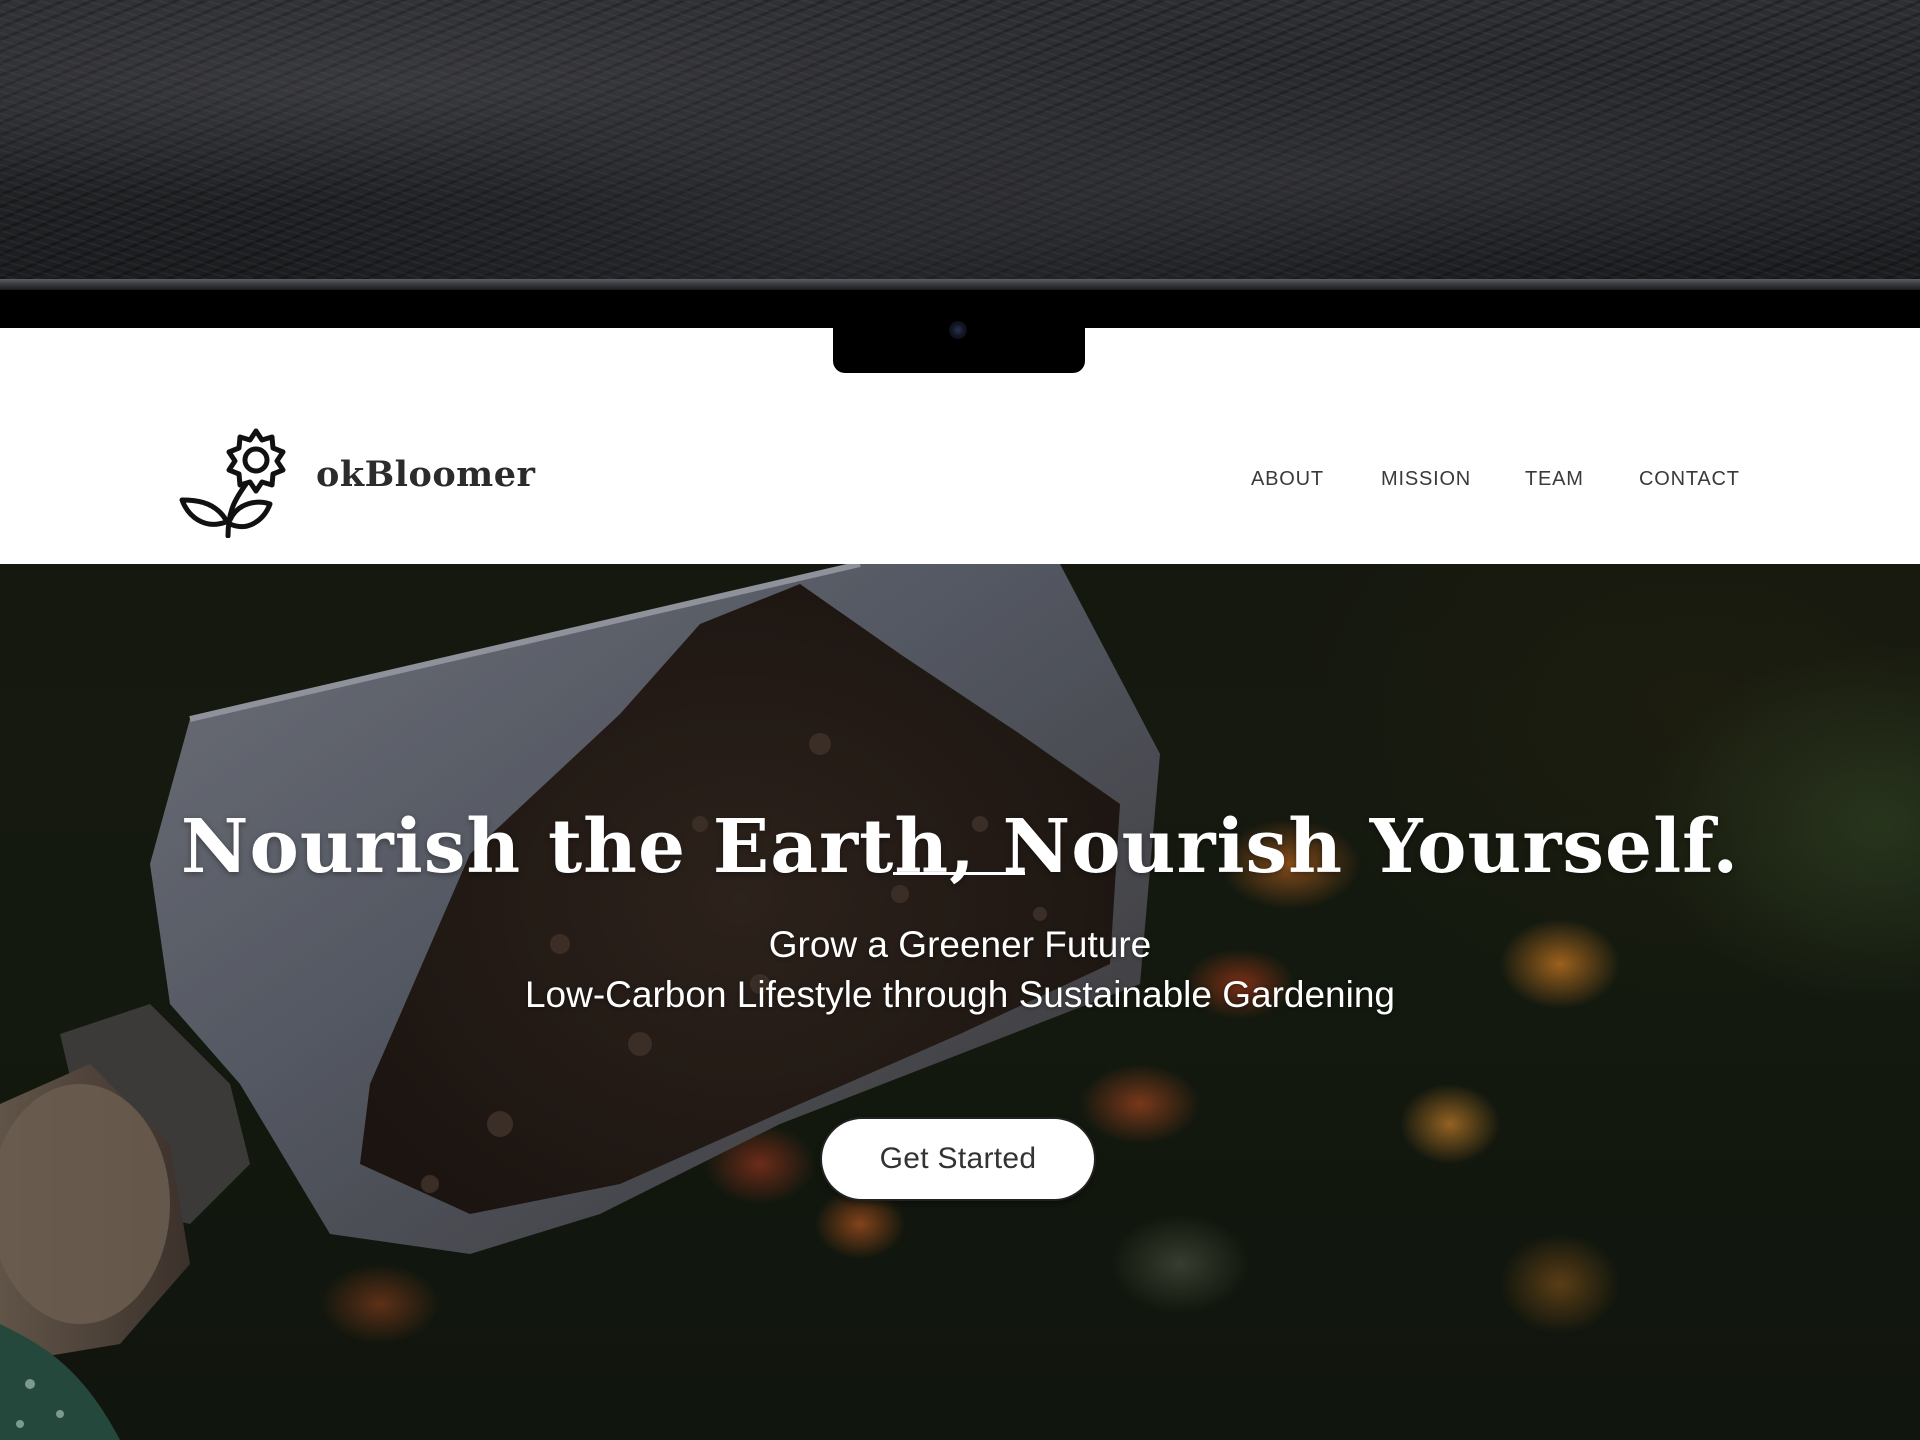  I want to click on hero-title: Nourish the Earth, Nourish Yourself., so click(960, 847).